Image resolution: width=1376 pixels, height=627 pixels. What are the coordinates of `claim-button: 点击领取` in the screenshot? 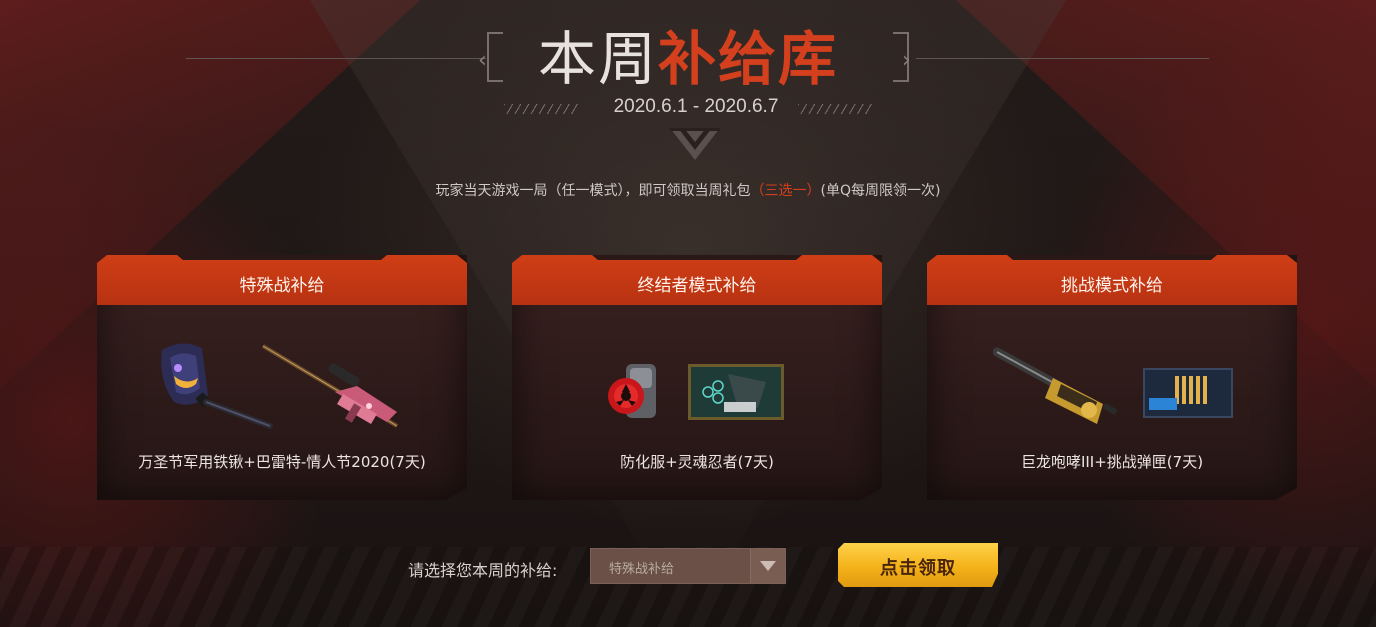 It's located at (918, 565).